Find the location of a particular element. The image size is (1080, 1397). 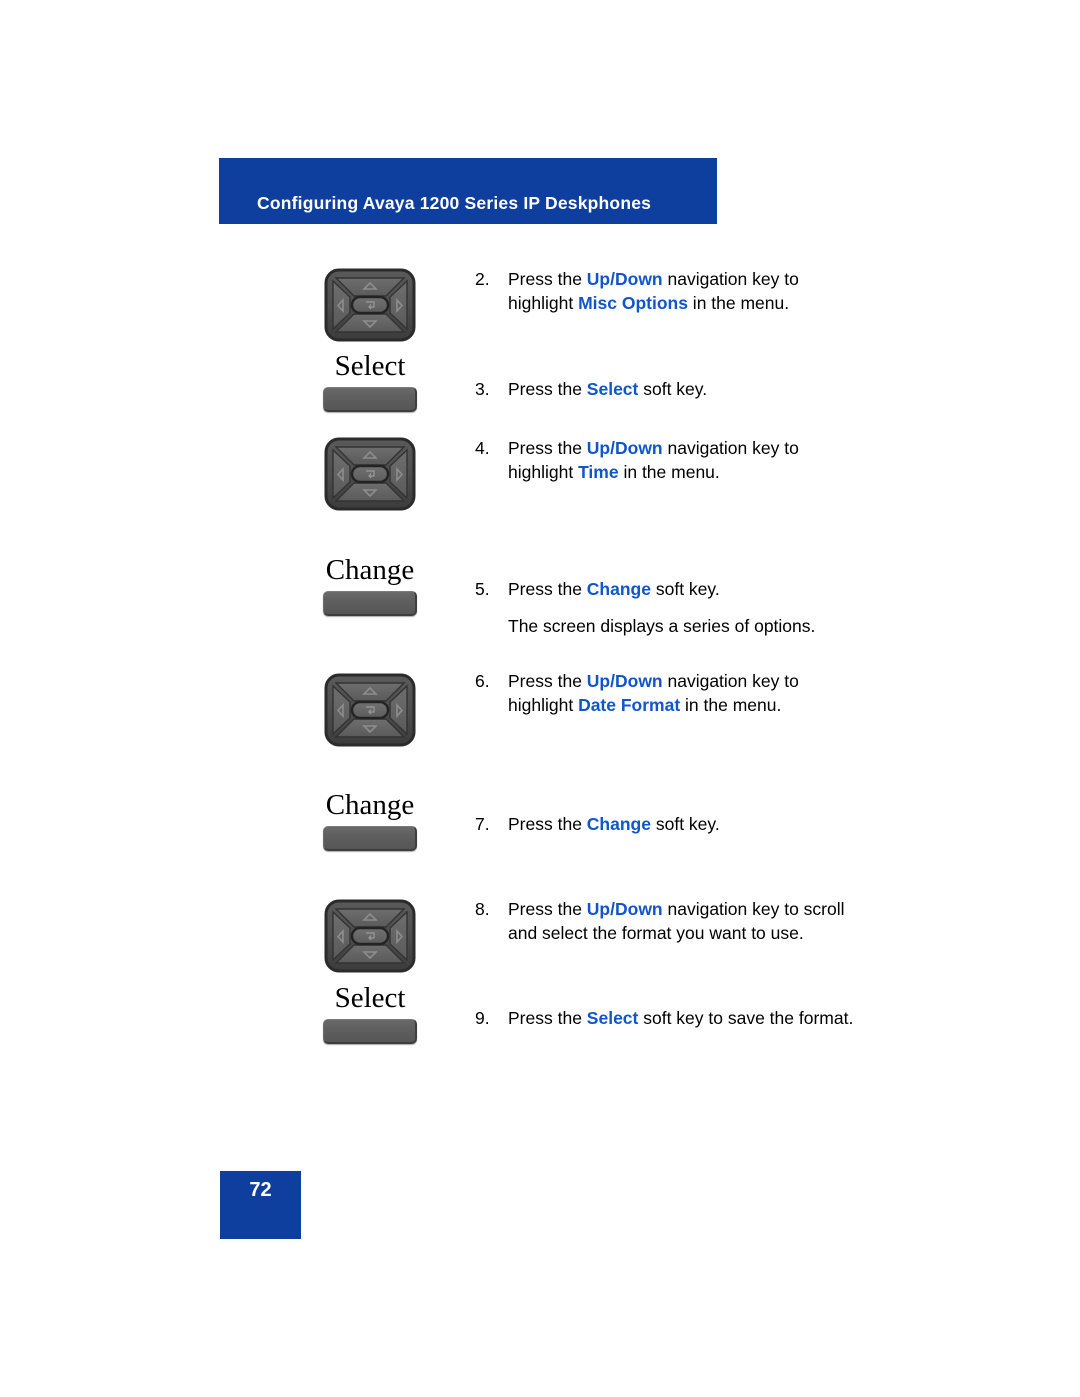

step-number: 6. is located at coordinates (482, 681).